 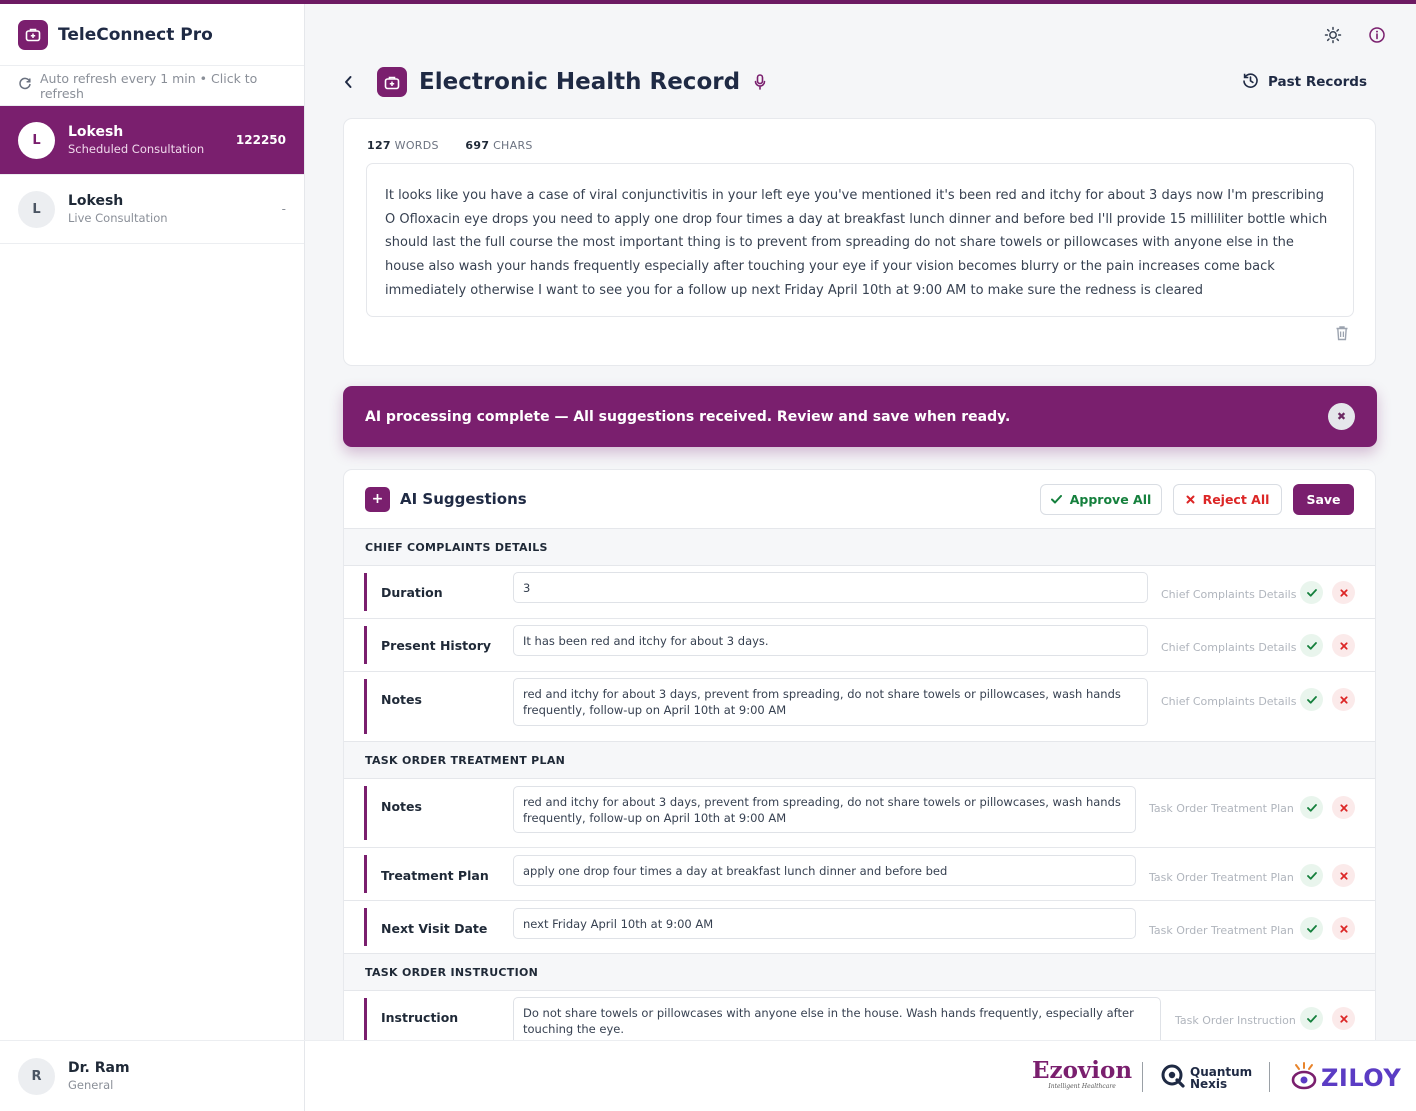 I want to click on ziloy-text: ZILOY, so click(x=1361, y=1078).